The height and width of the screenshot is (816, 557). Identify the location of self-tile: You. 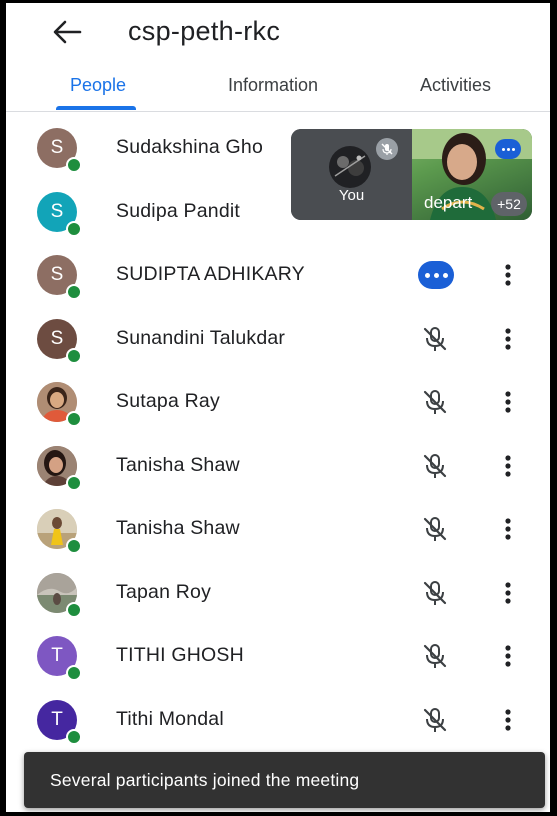
(351, 174).